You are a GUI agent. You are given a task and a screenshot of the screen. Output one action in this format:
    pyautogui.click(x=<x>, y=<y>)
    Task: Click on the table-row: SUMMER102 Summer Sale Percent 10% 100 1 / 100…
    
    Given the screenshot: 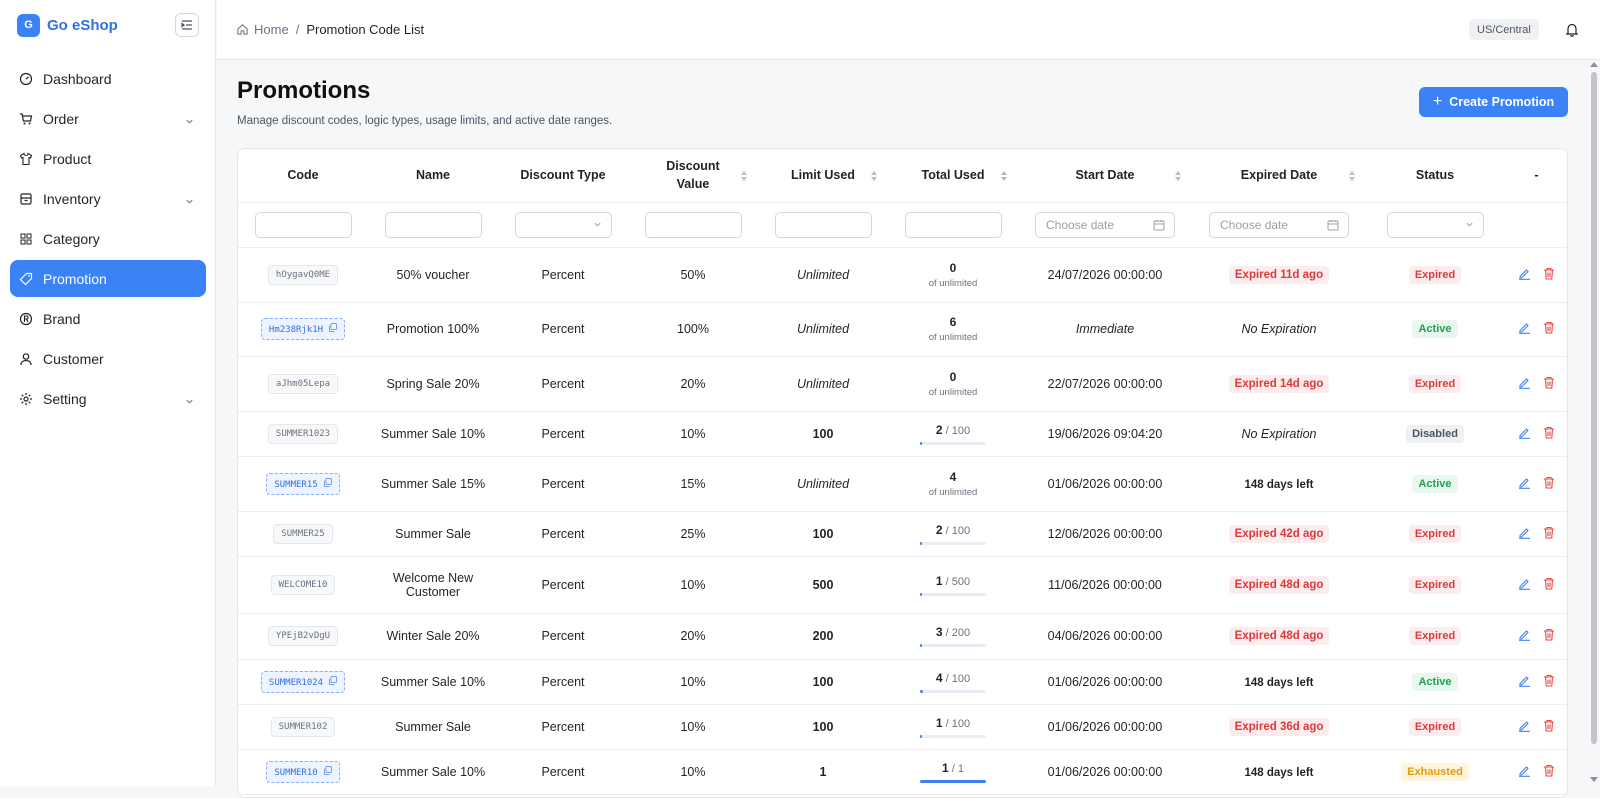 What is the action you would take?
    pyautogui.click(x=902, y=727)
    